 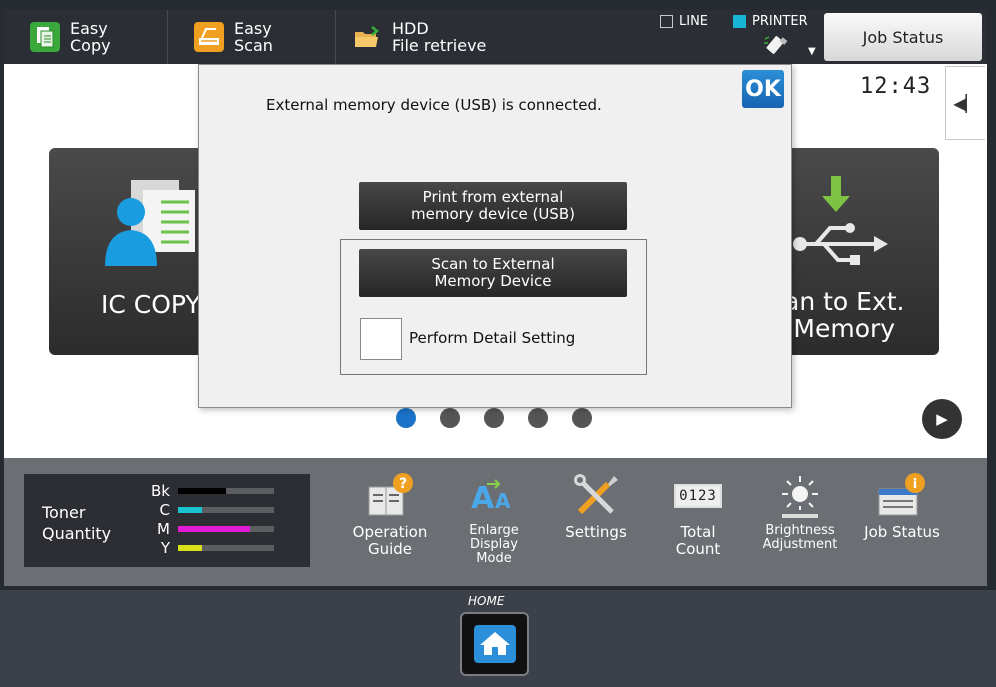 I want to click on easy-copy-label-1: Easy, so click(x=89, y=28).